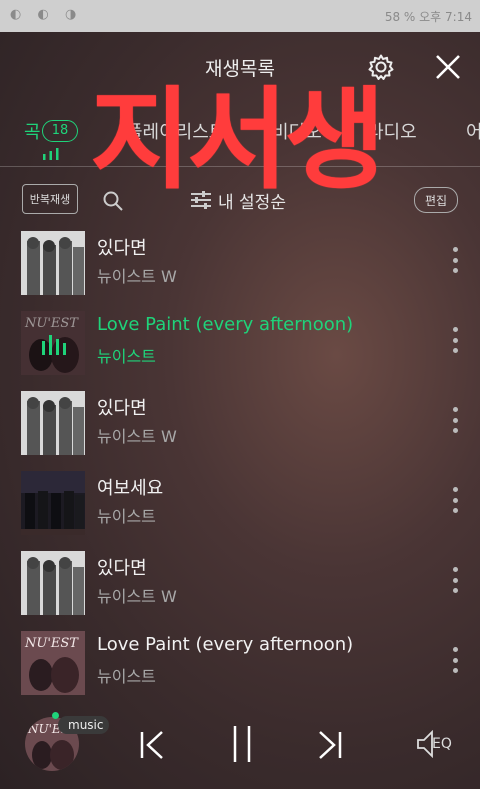 The image size is (480, 789). Describe the element at coordinates (55, 715) in the screenshot. I see `status-dot` at that location.